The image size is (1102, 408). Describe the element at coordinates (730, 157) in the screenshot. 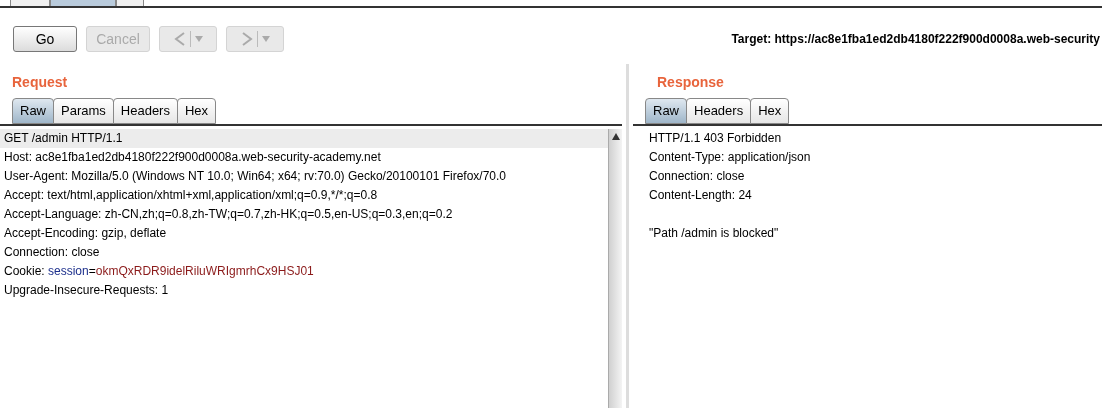

I see `response-line: Content-Type: application/json` at that location.